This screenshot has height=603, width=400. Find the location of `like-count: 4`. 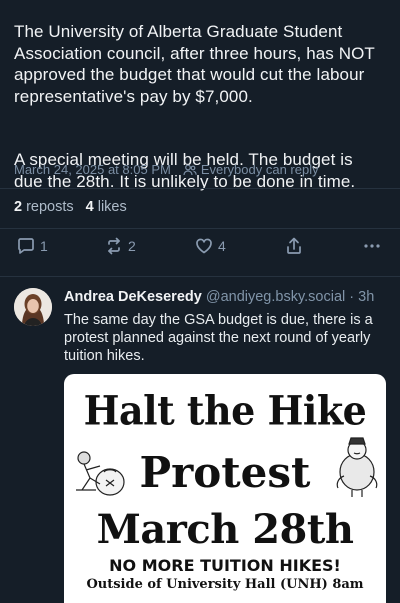

like-count: 4 is located at coordinates (222, 246).